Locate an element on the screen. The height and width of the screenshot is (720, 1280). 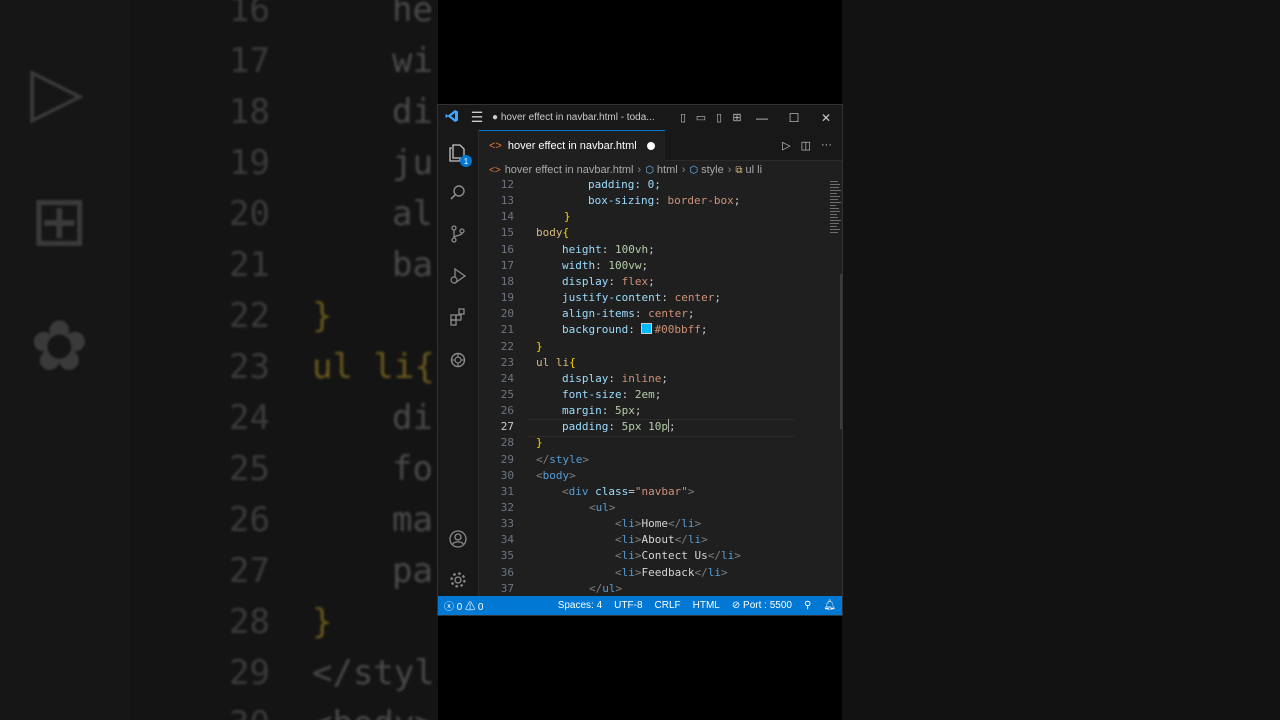
breadcrumb-file: hover effect in navbar.html is located at coordinates (569, 170).